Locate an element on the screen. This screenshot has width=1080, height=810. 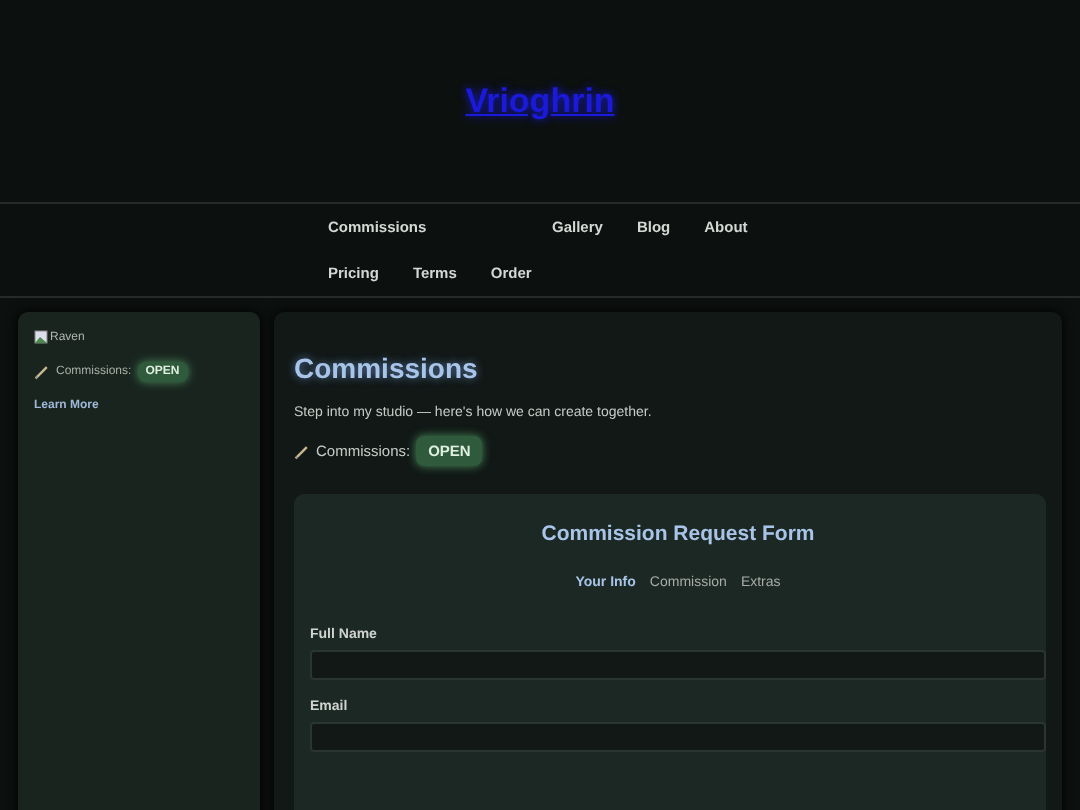
page-heading: Commissions is located at coordinates (387, 368).